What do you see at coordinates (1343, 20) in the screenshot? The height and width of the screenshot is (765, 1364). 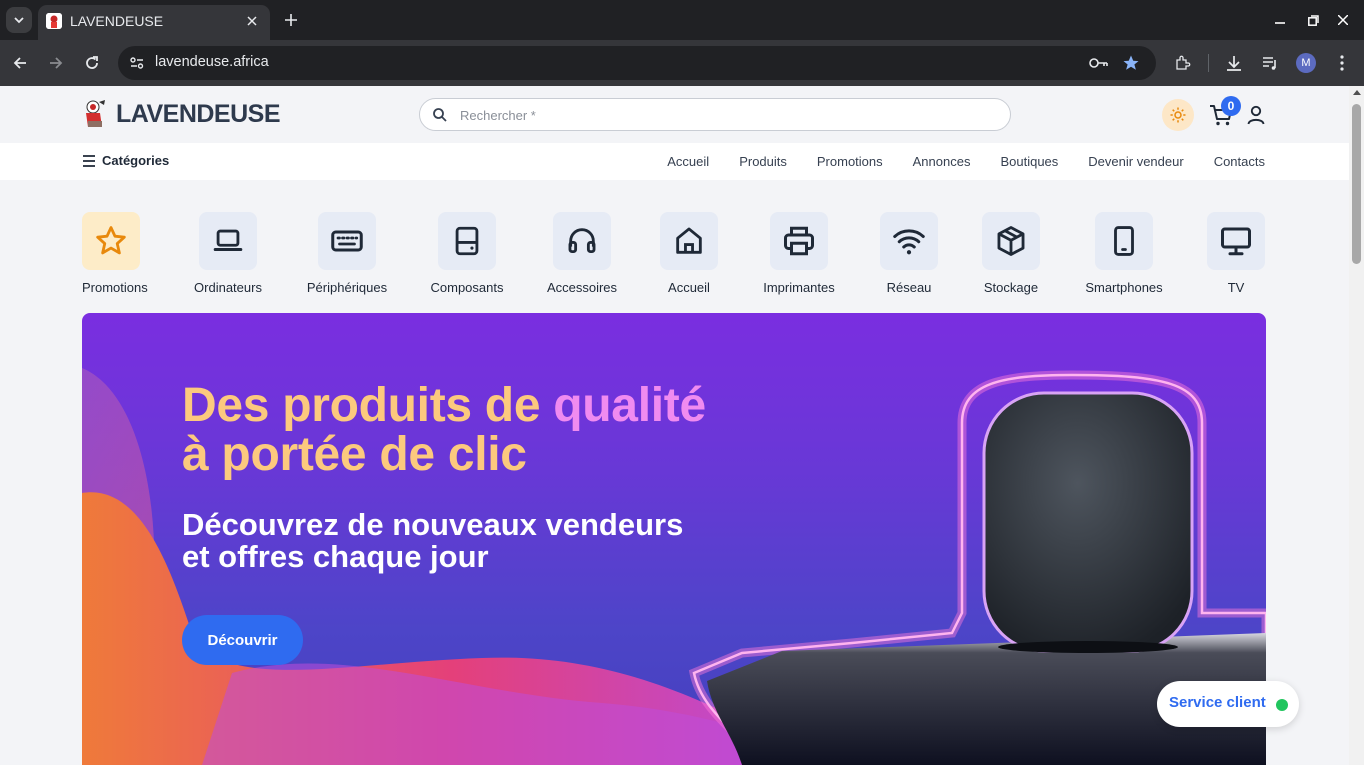 I see `close-window-icon` at bounding box center [1343, 20].